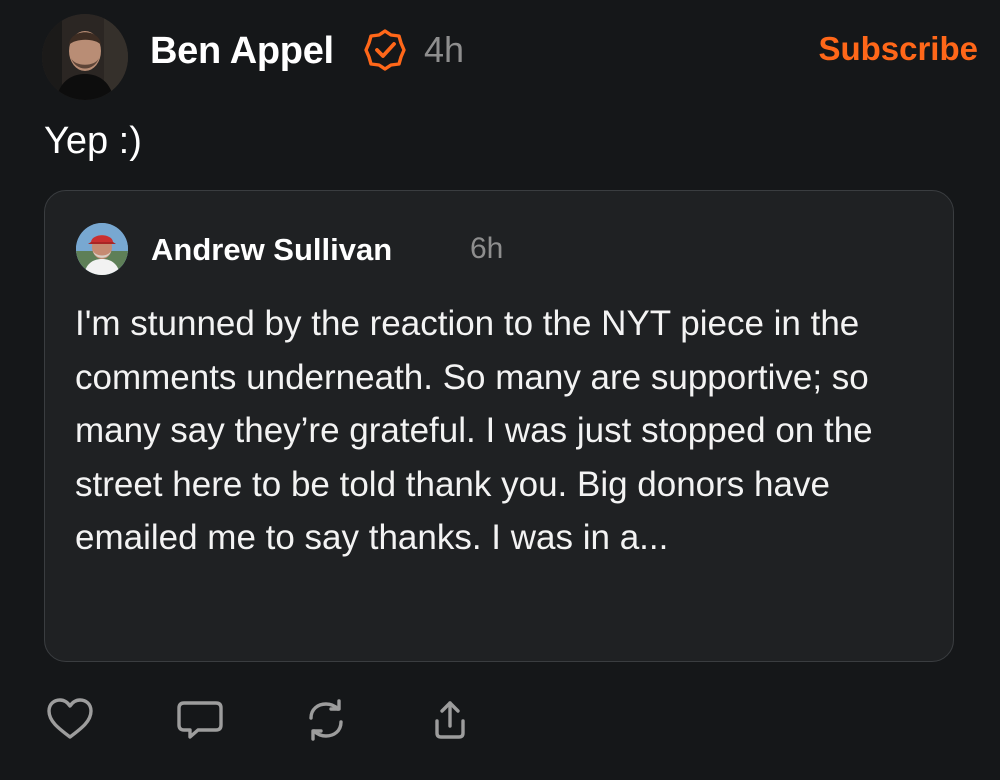 Image resolution: width=1000 pixels, height=780 pixels. What do you see at coordinates (487, 248) in the screenshot?
I see `quoted-post-timestamp: 6h` at bounding box center [487, 248].